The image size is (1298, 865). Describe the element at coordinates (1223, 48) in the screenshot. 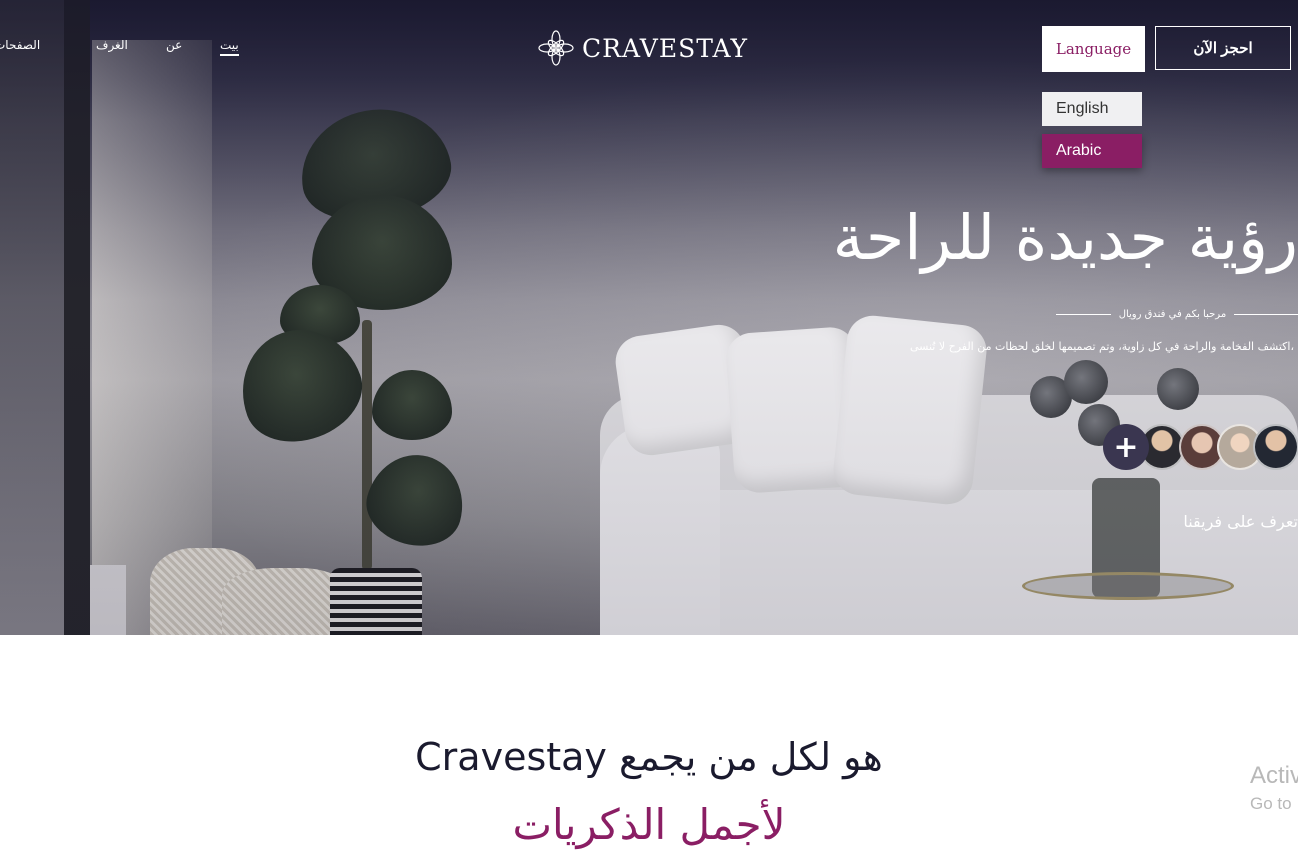

I see `book-now-button: احجز الآن` at that location.